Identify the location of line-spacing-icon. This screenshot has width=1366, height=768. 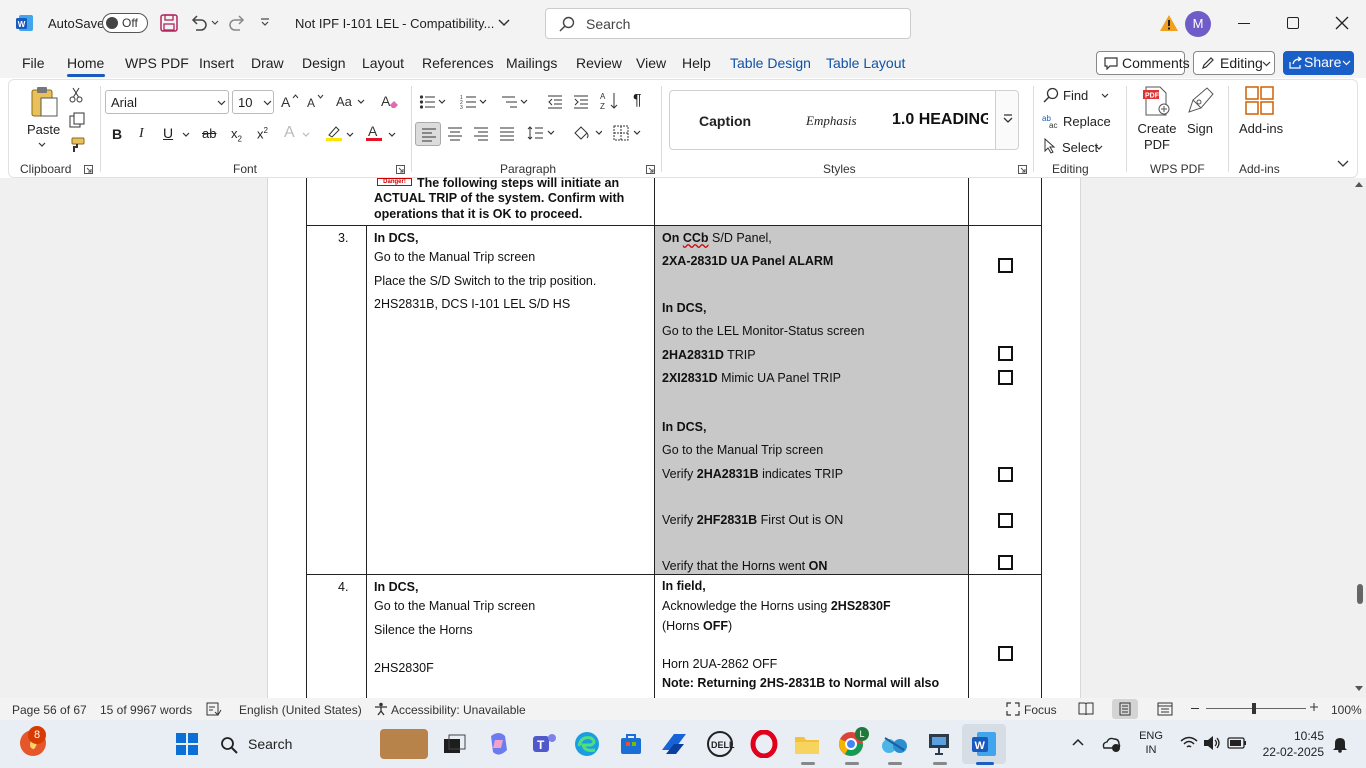
(542, 133).